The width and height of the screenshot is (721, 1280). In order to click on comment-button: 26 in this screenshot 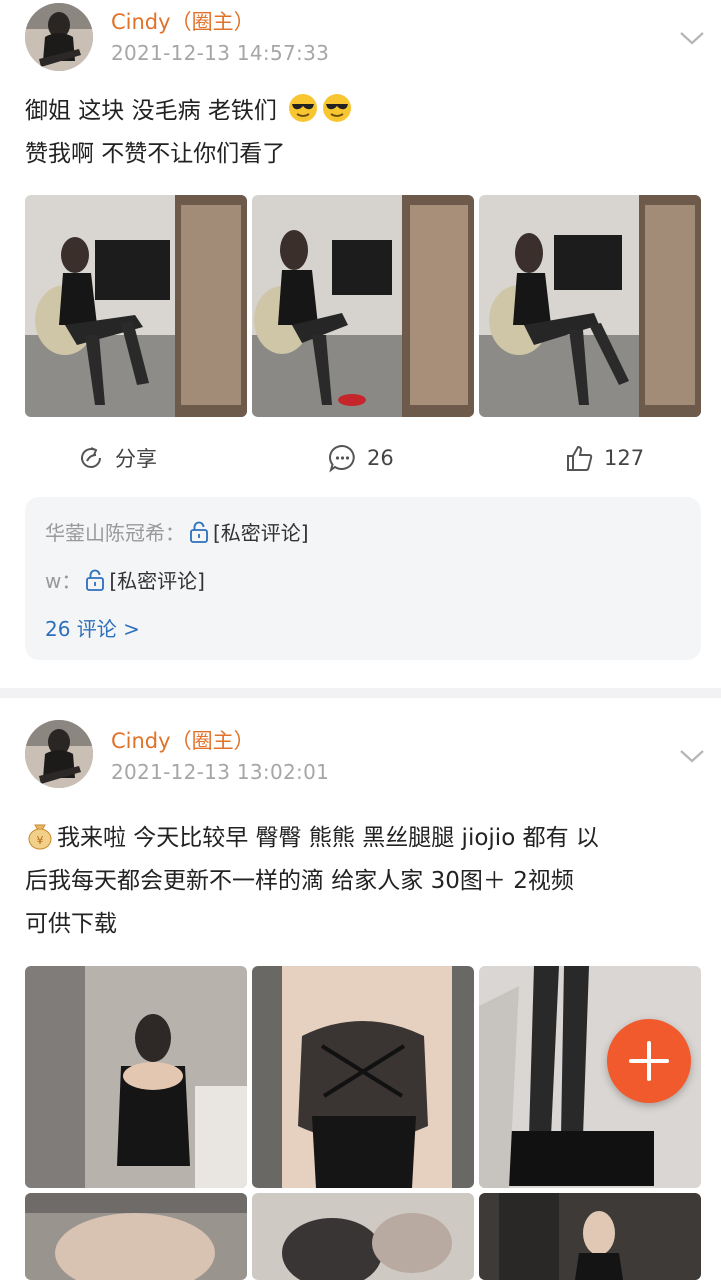, I will do `click(361, 458)`.